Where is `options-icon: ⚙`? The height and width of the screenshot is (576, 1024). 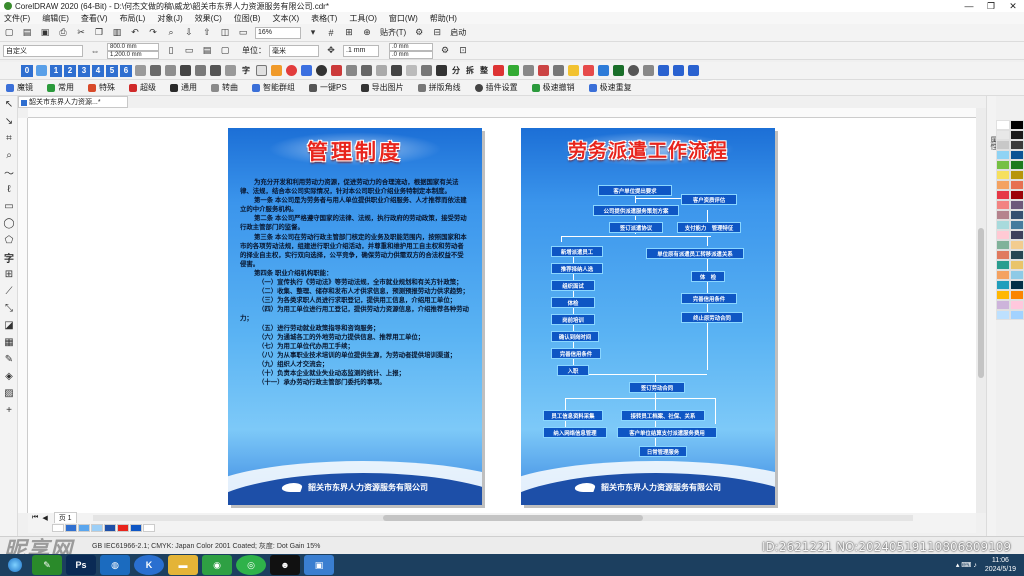 options-icon: ⚙ is located at coordinates (419, 33).